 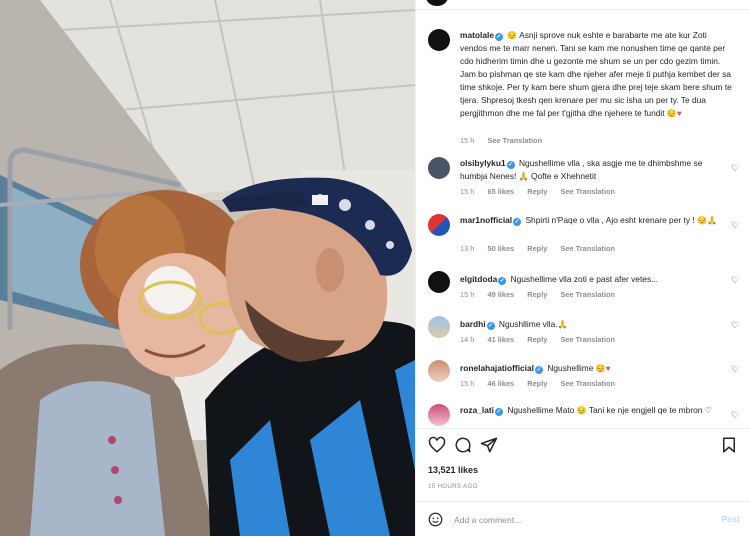 I want to click on heart-outline-icon, so click(x=437, y=445).